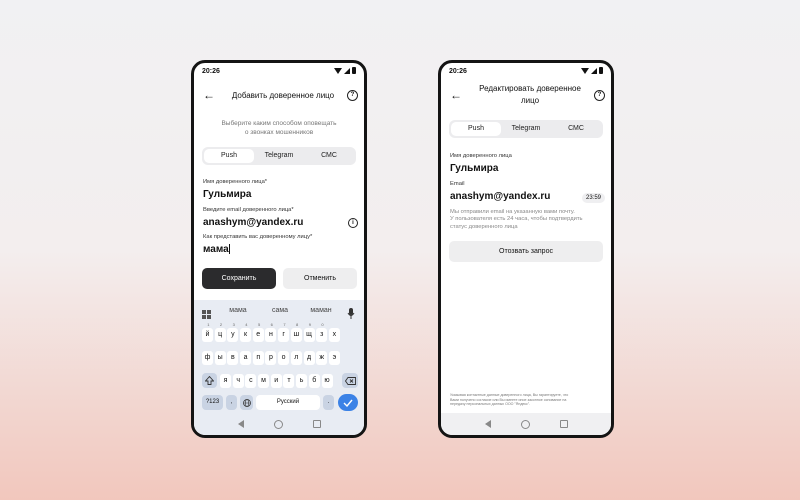 The width and height of the screenshot is (800, 500). Describe the element at coordinates (284, 358) in the screenshot. I see `key: о` at that location.